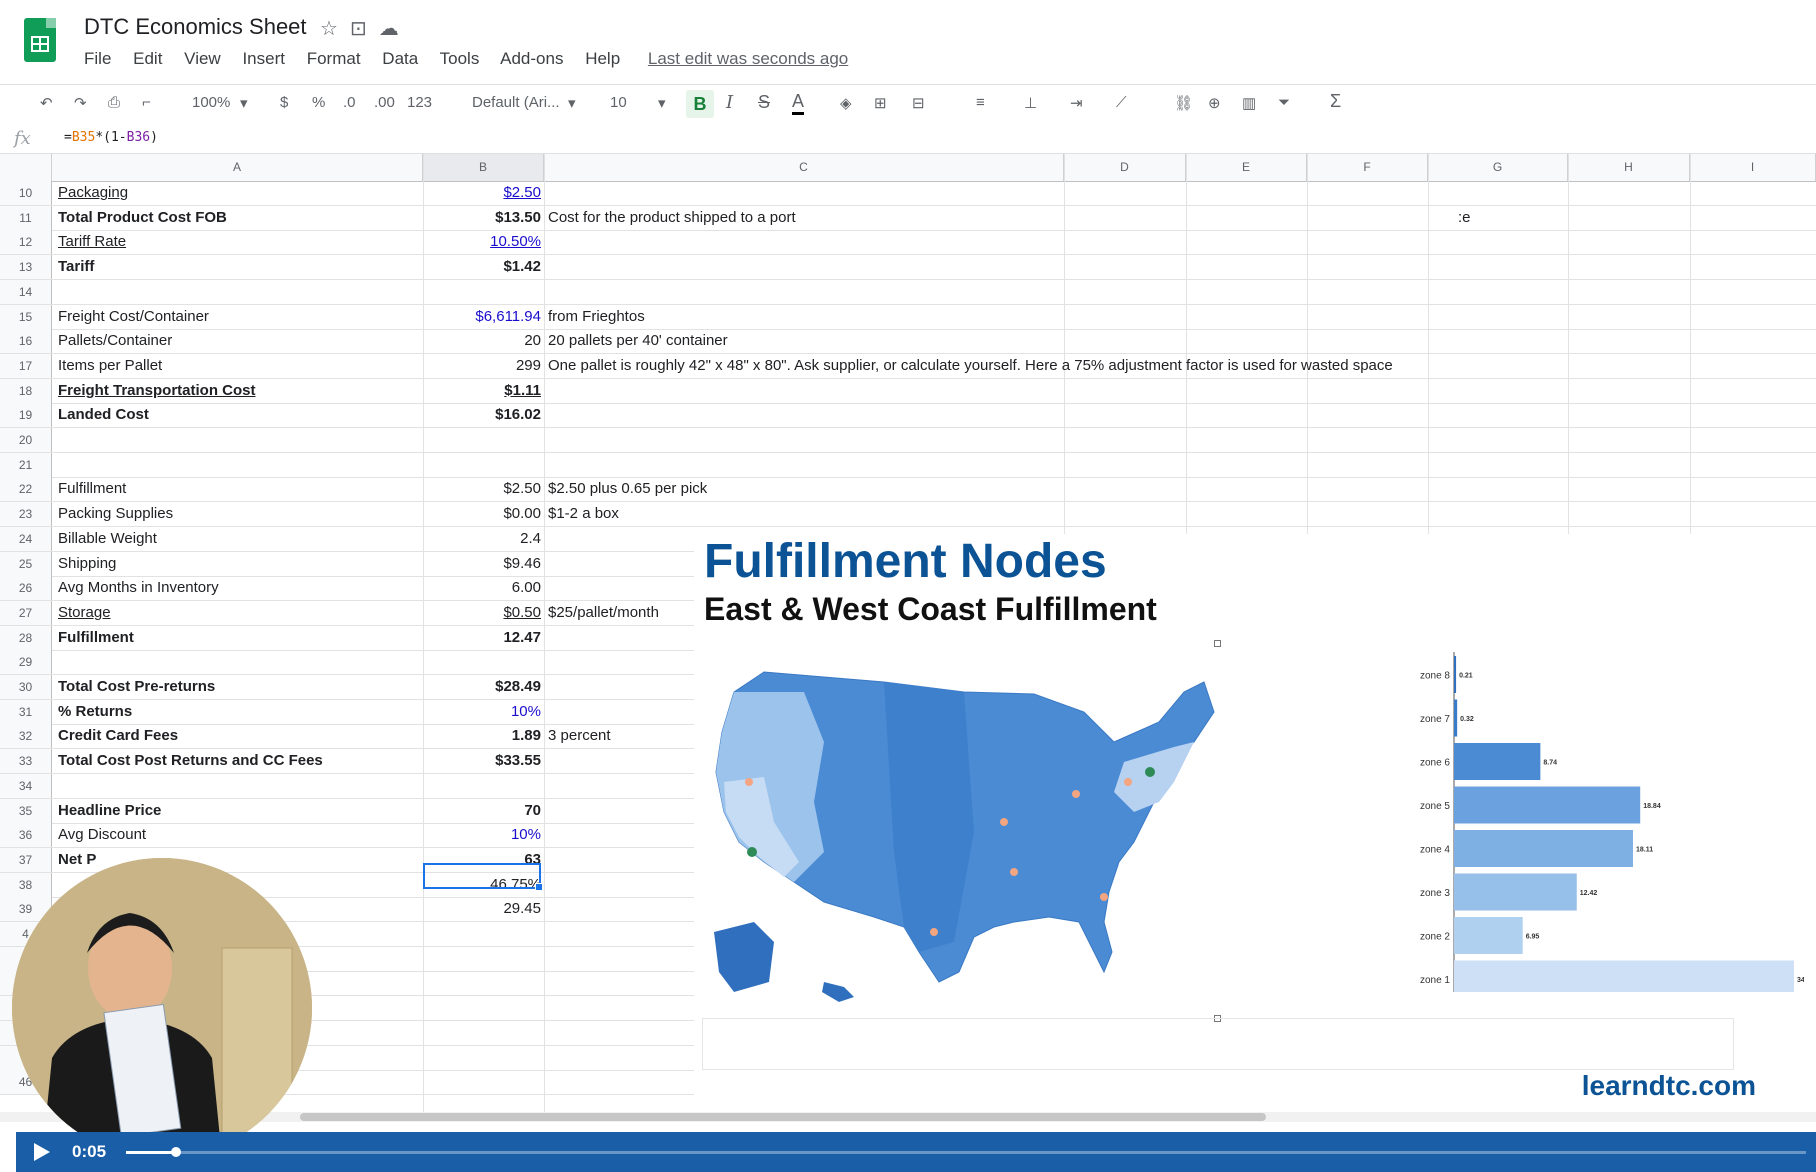 The image size is (1816, 1172). Describe the element at coordinates (764, 102) in the screenshot. I see `strikethrough-button: S` at that location.